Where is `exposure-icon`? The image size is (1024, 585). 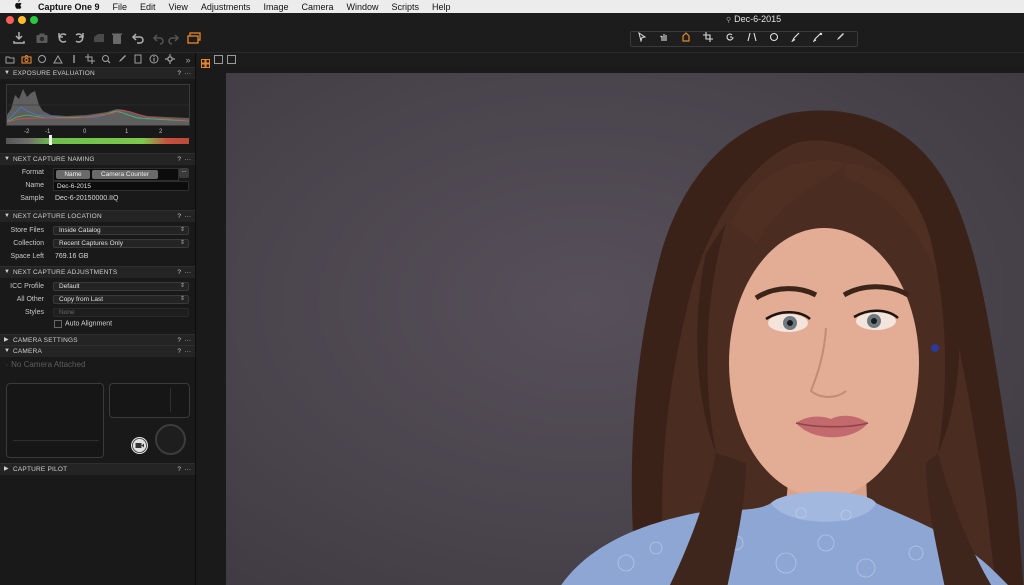 exposure-icon is located at coordinates (74, 60).